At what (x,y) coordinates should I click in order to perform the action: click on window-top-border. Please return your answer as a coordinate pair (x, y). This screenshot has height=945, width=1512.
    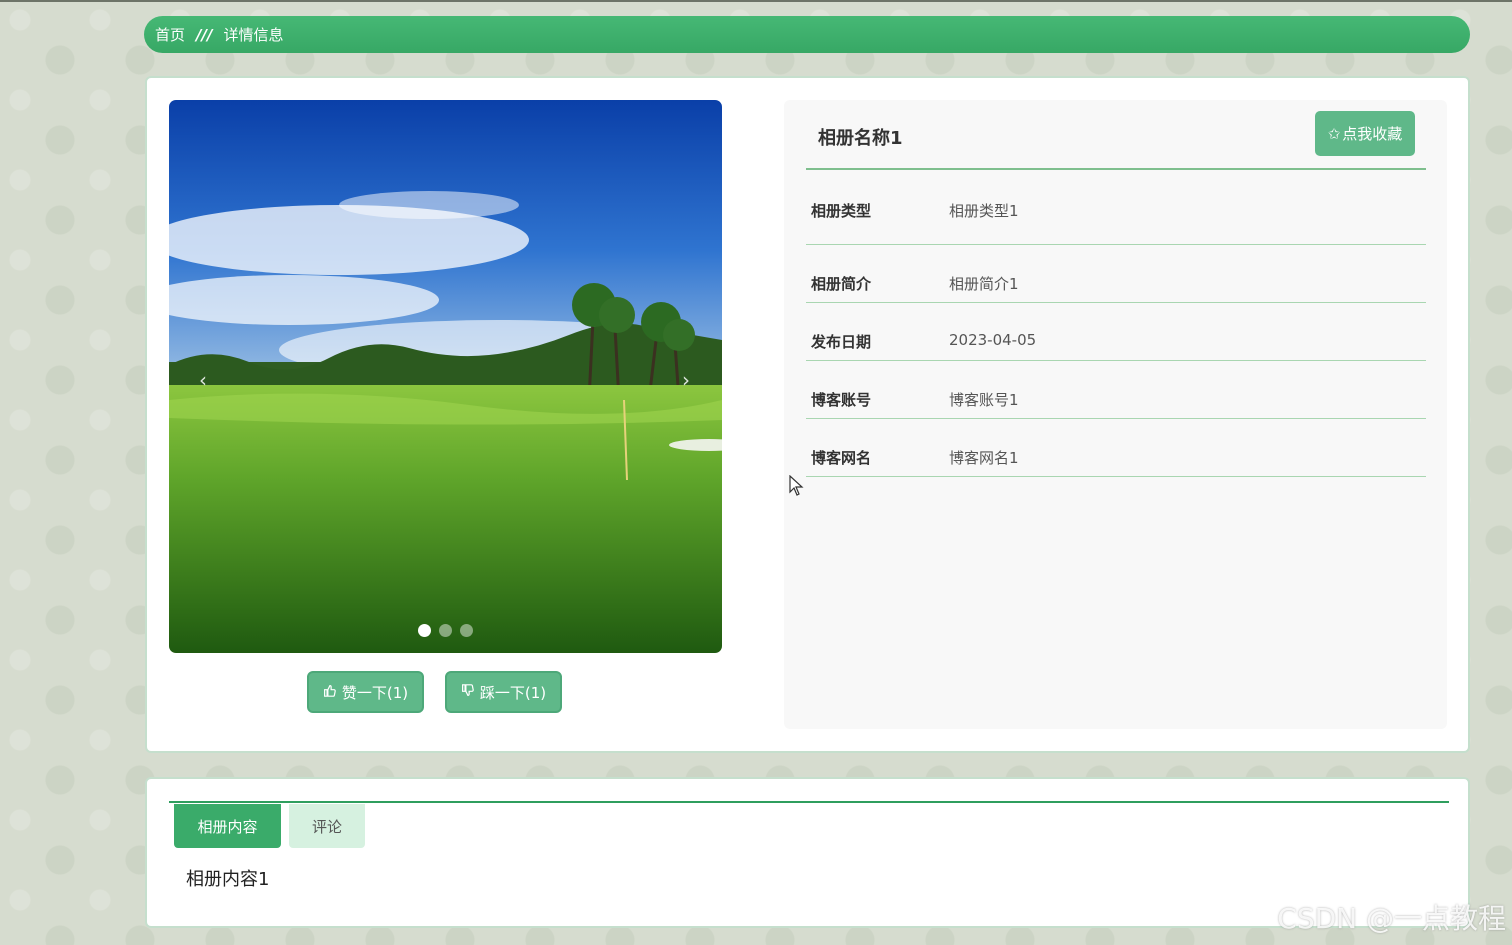
    Looking at the image, I should click on (756, 1).